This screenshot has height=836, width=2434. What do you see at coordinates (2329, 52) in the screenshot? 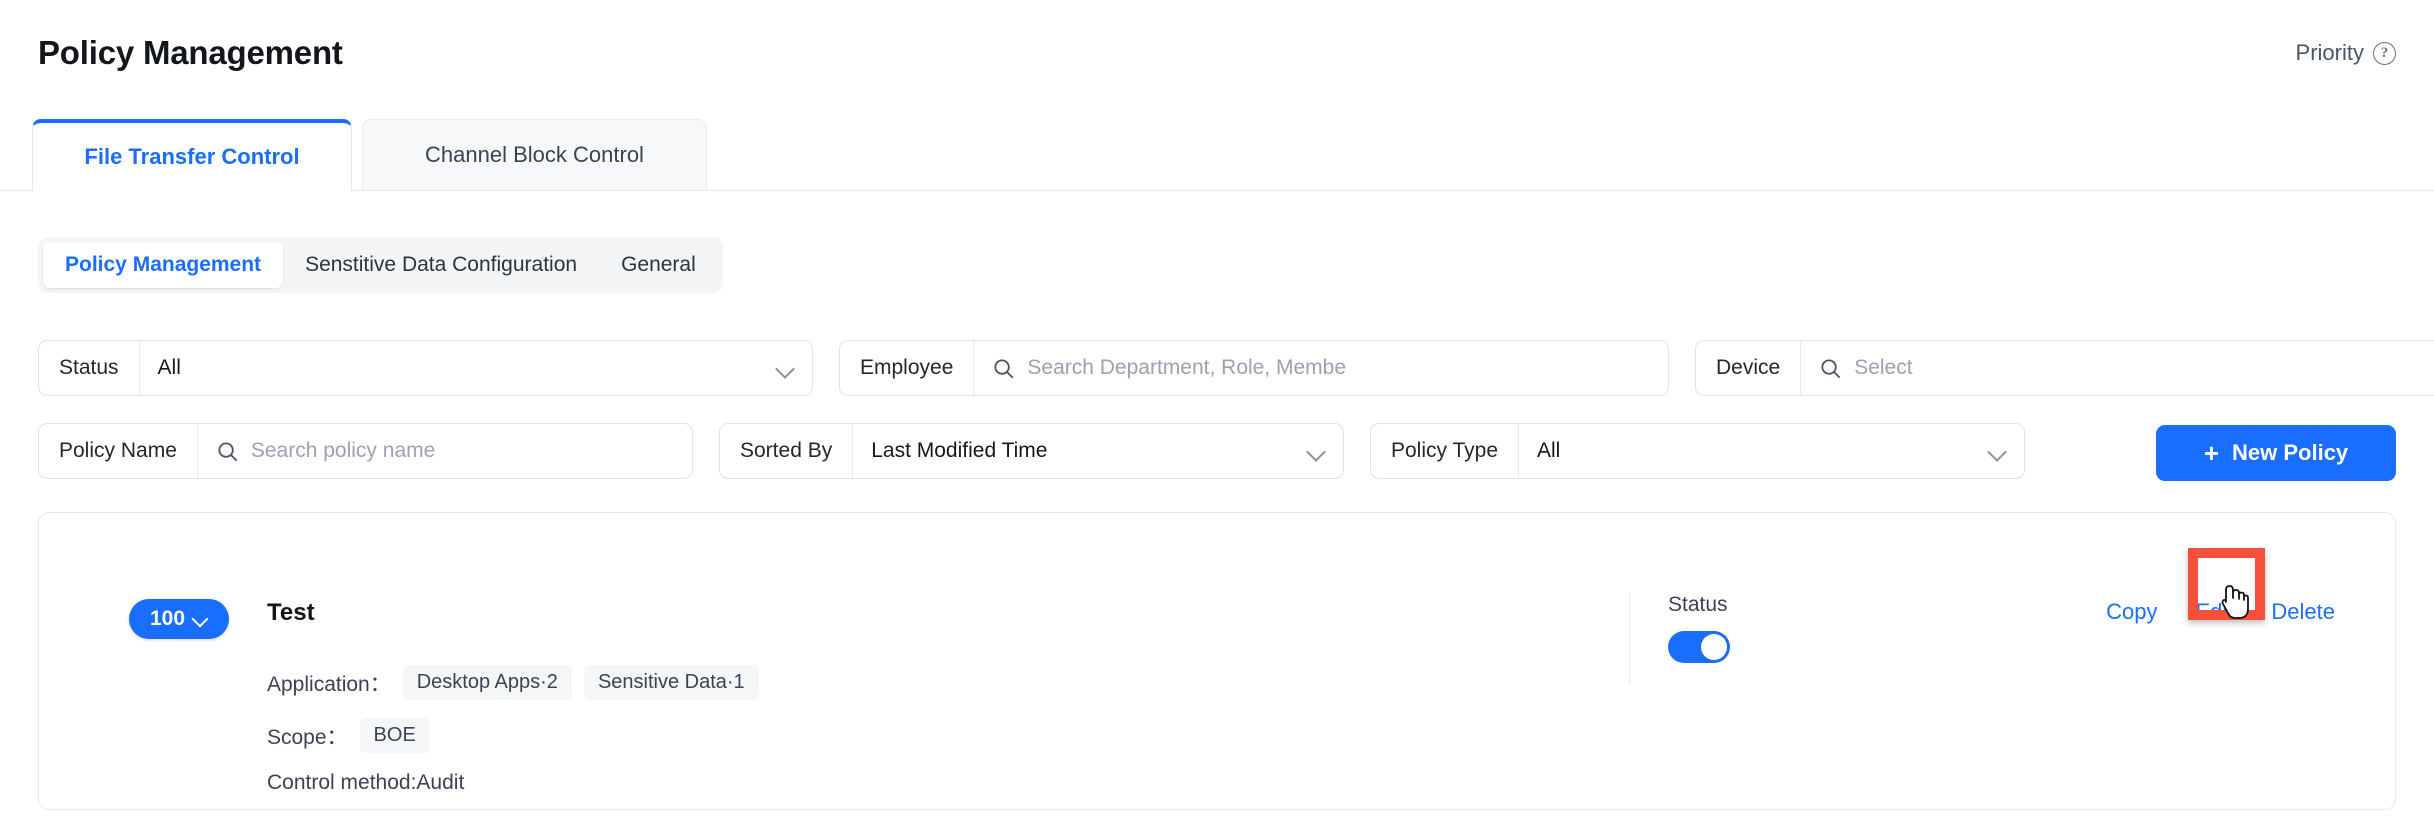
I see `priority-label: Priority` at bounding box center [2329, 52].